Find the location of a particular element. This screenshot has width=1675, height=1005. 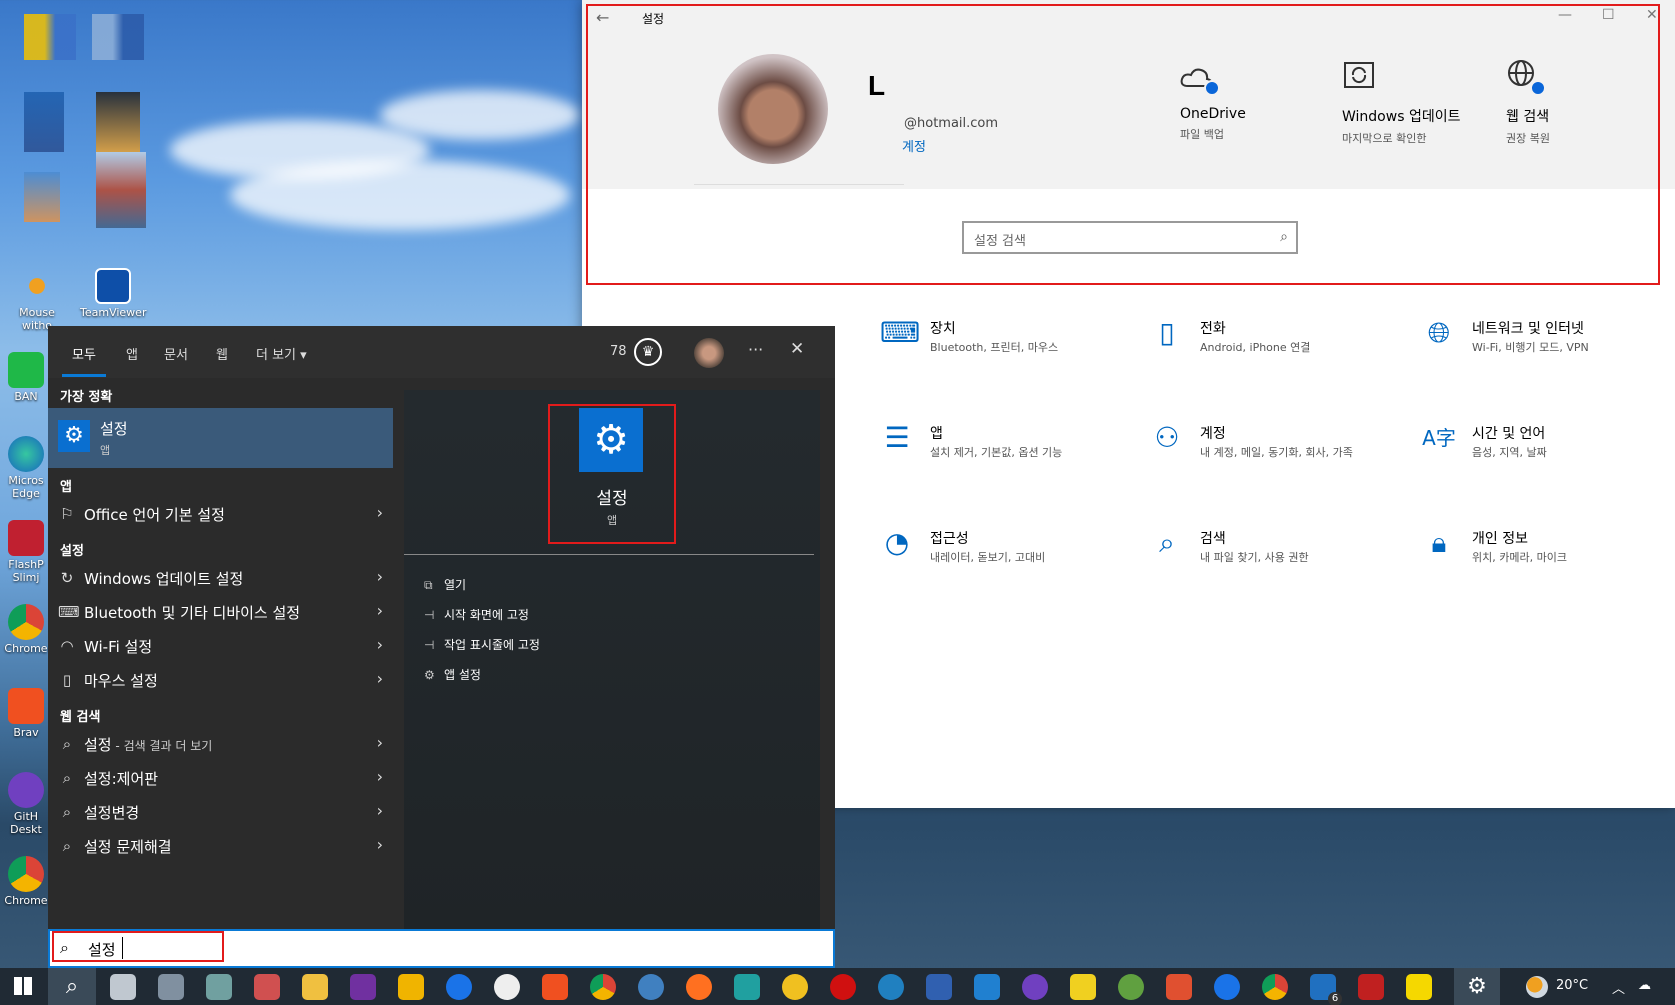

cloud-icon: ☁ is located at coordinates (1644, 985).